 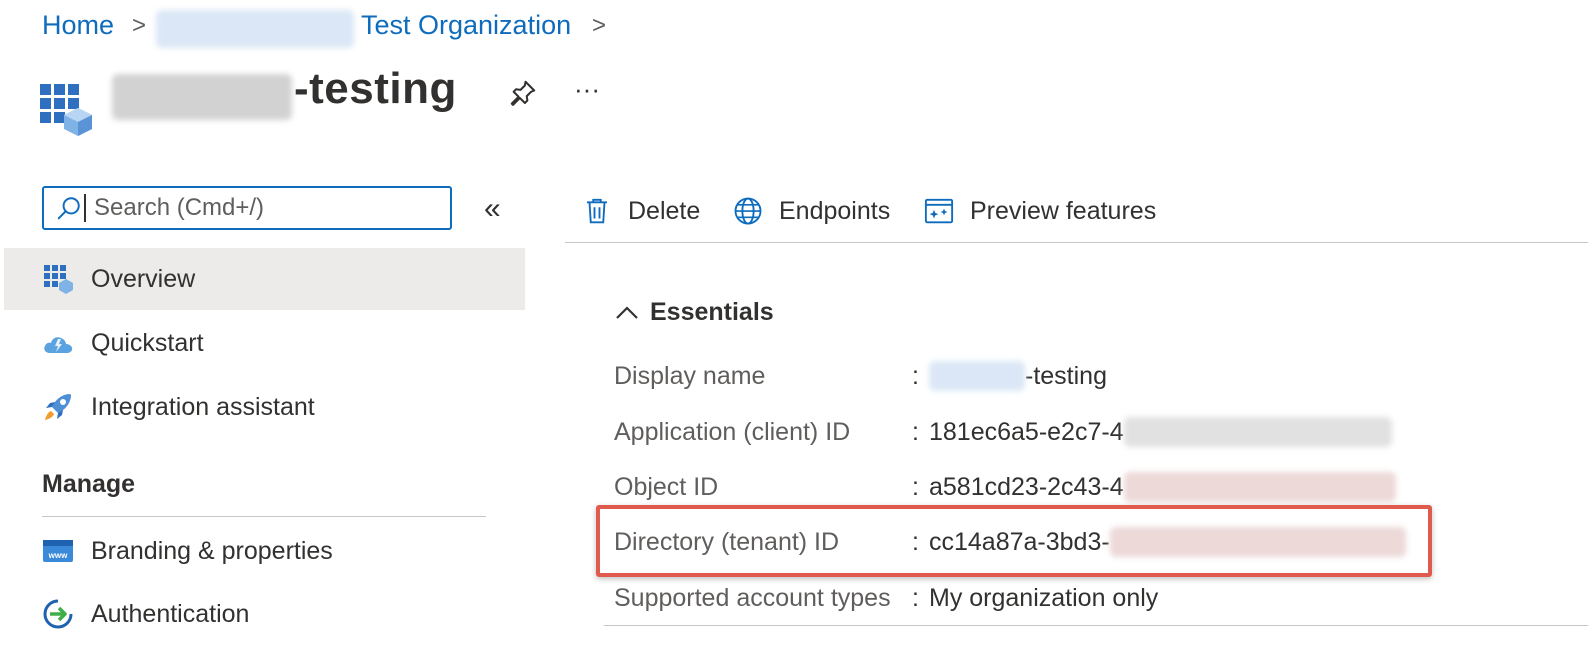 What do you see at coordinates (78, 25) in the screenshot?
I see `breadcrumb-home: Home` at bounding box center [78, 25].